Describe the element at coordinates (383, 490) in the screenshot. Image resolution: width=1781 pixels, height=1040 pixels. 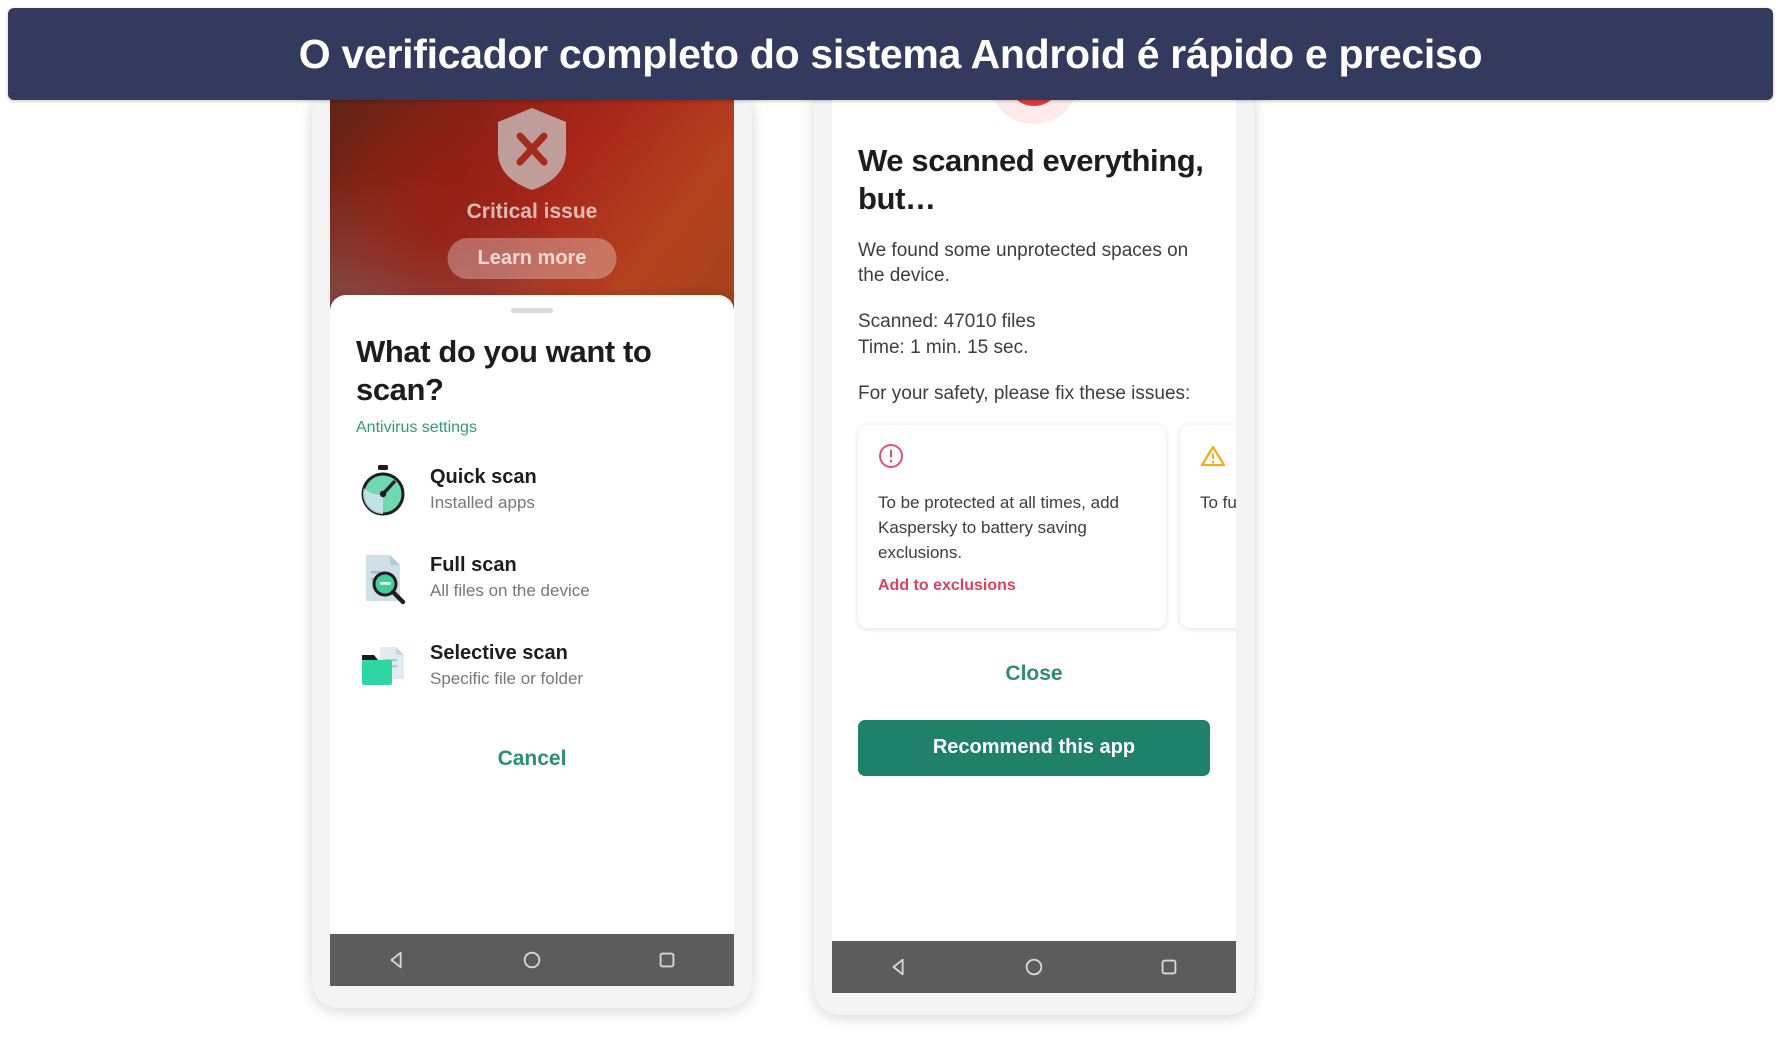
I see `stopwatch-icon` at that location.